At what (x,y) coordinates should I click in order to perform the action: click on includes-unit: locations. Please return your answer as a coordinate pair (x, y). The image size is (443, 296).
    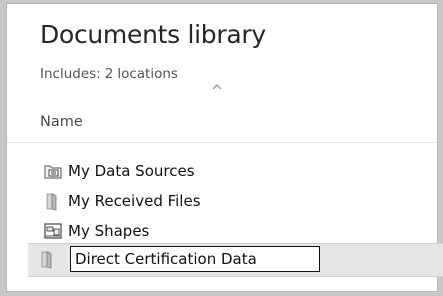
    Looking at the image, I should click on (147, 74).